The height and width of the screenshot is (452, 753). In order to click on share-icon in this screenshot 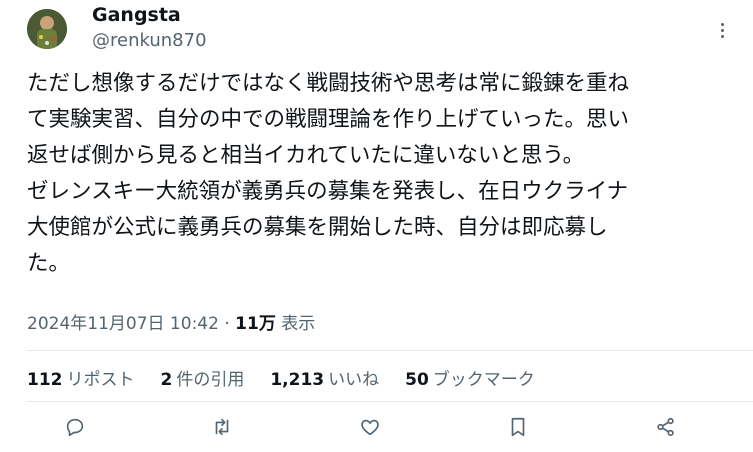, I will do `click(665, 427)`.